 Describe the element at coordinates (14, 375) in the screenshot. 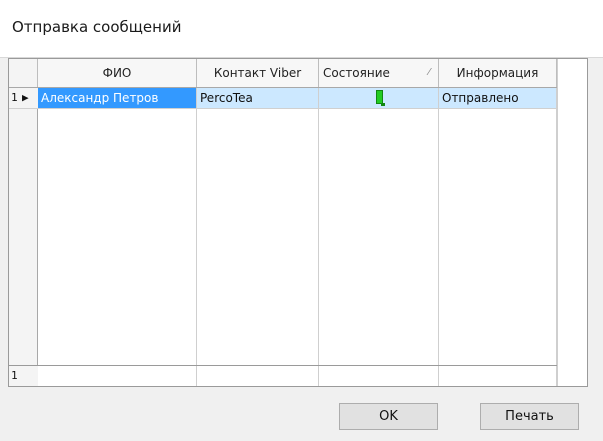

I see `footer-count: 1` at that location.